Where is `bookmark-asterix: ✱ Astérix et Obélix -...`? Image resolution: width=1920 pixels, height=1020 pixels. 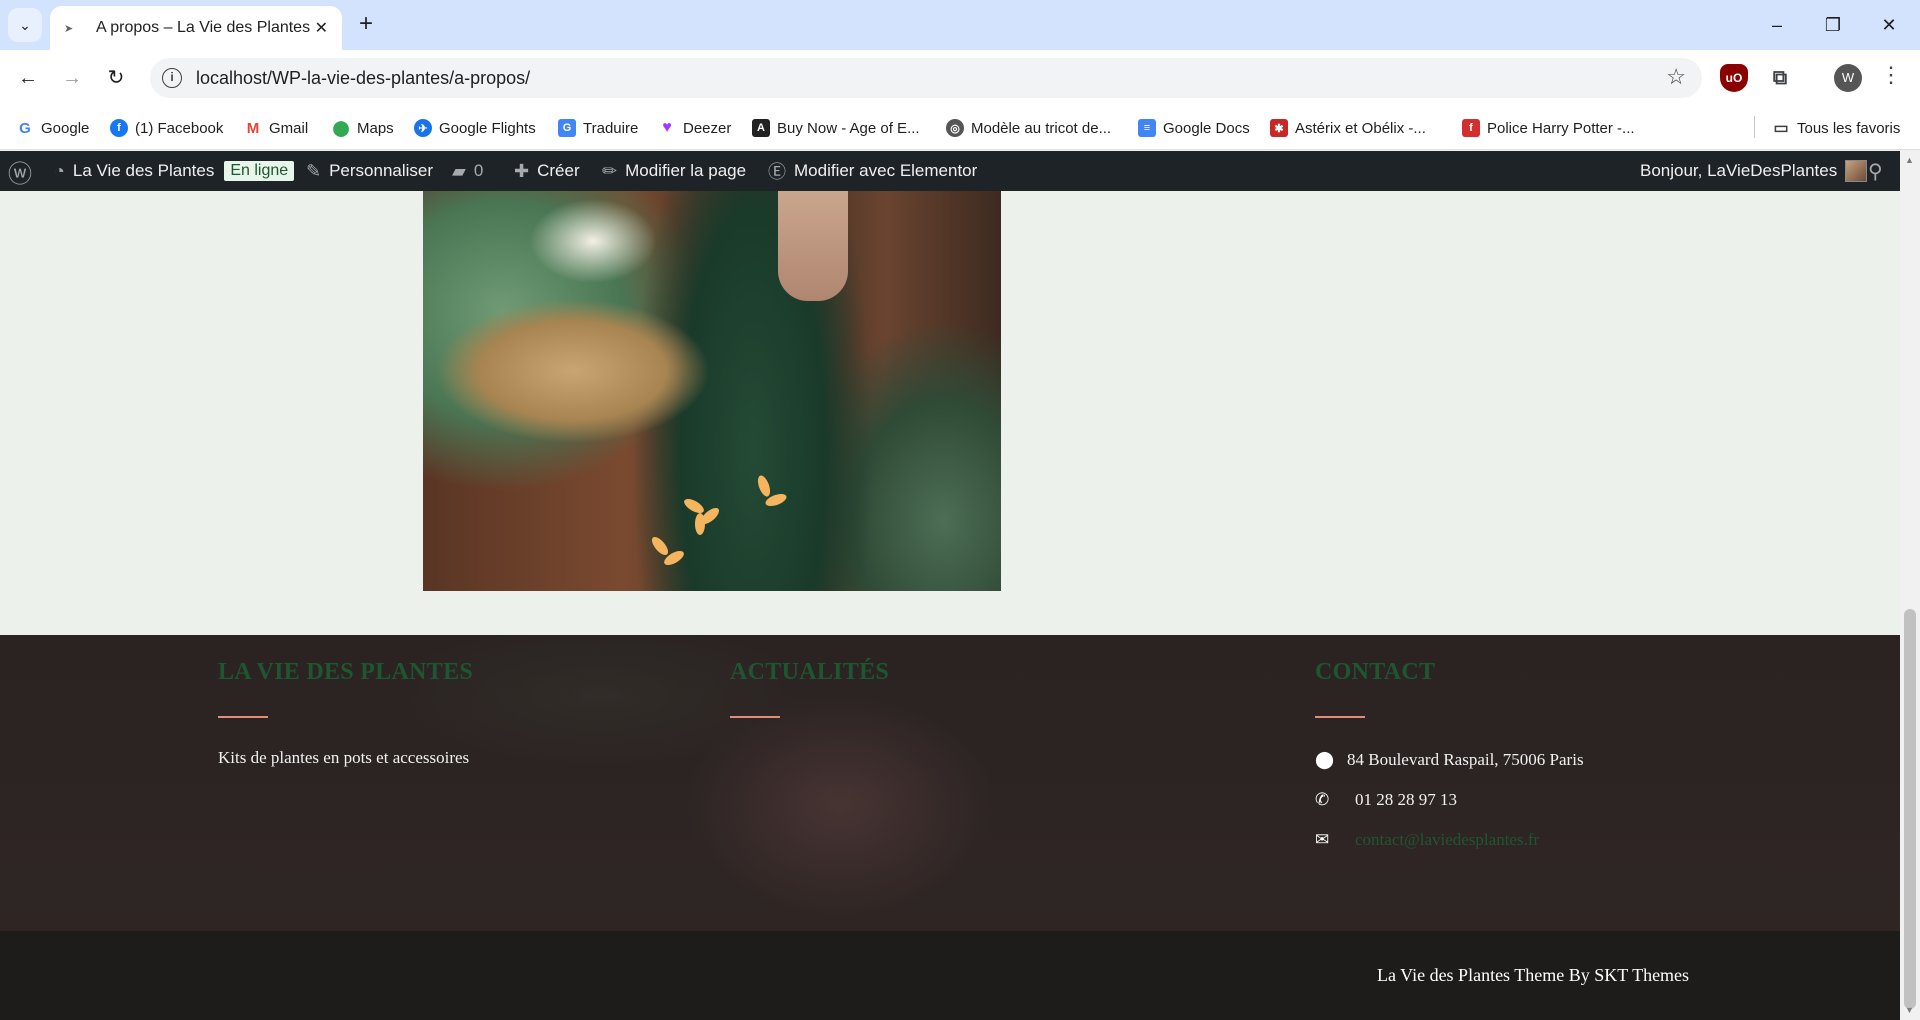 bookmark-asterix: ✱ Astérix et Obélix -... is located at coordinates (1348, 128).